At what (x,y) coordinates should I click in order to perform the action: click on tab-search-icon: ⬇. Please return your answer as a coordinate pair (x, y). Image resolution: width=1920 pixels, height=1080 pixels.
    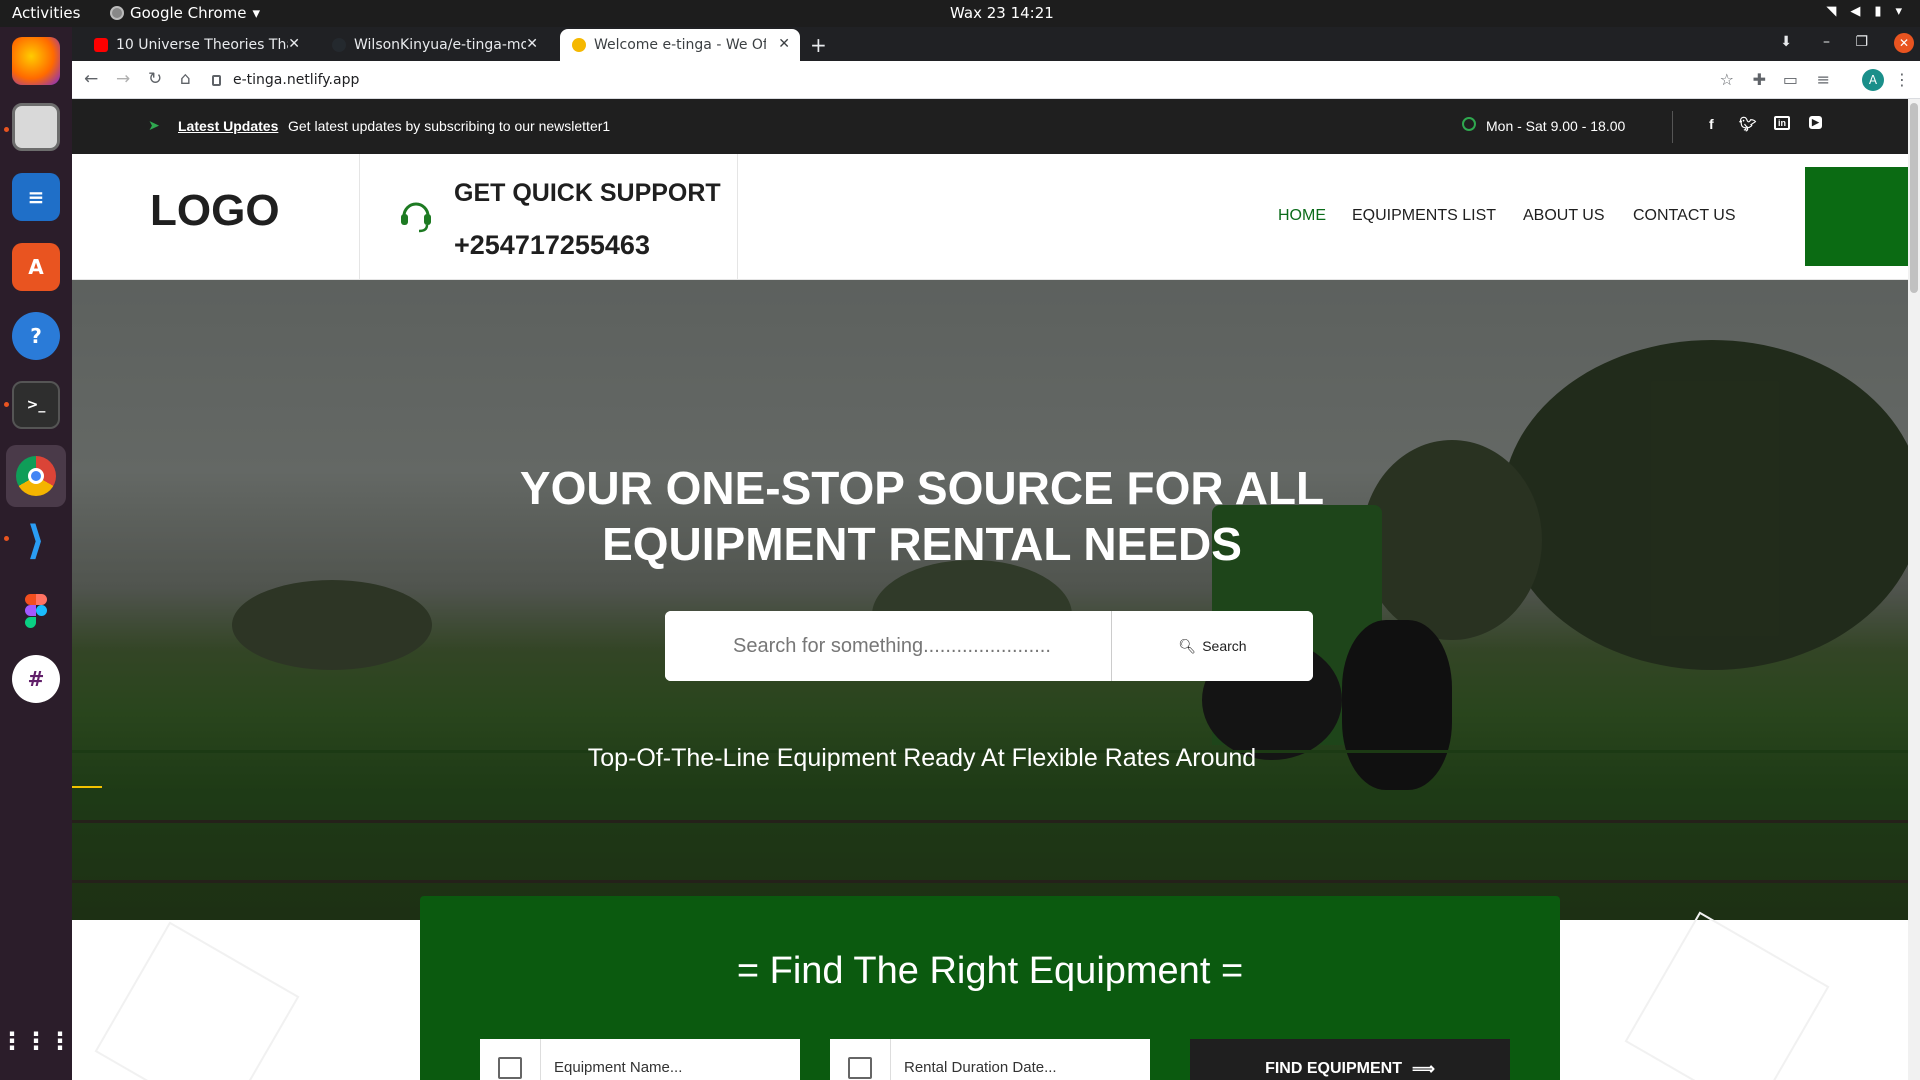
    Looking at the image, I should click on (1786, 42).